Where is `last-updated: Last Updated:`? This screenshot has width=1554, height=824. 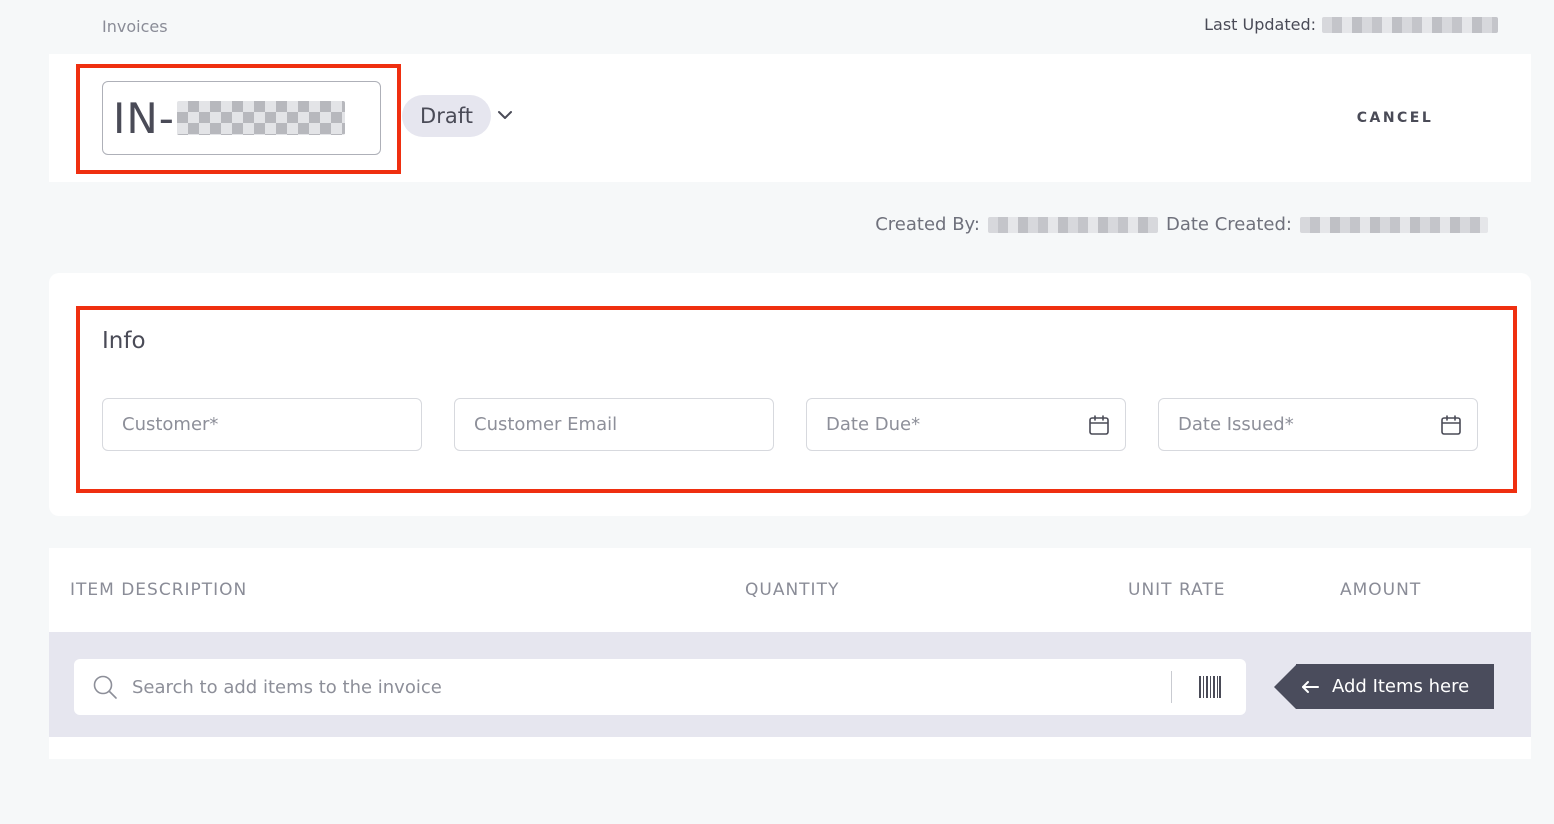
last-updated: Last Updated: is located at coordinates (1351, 24).